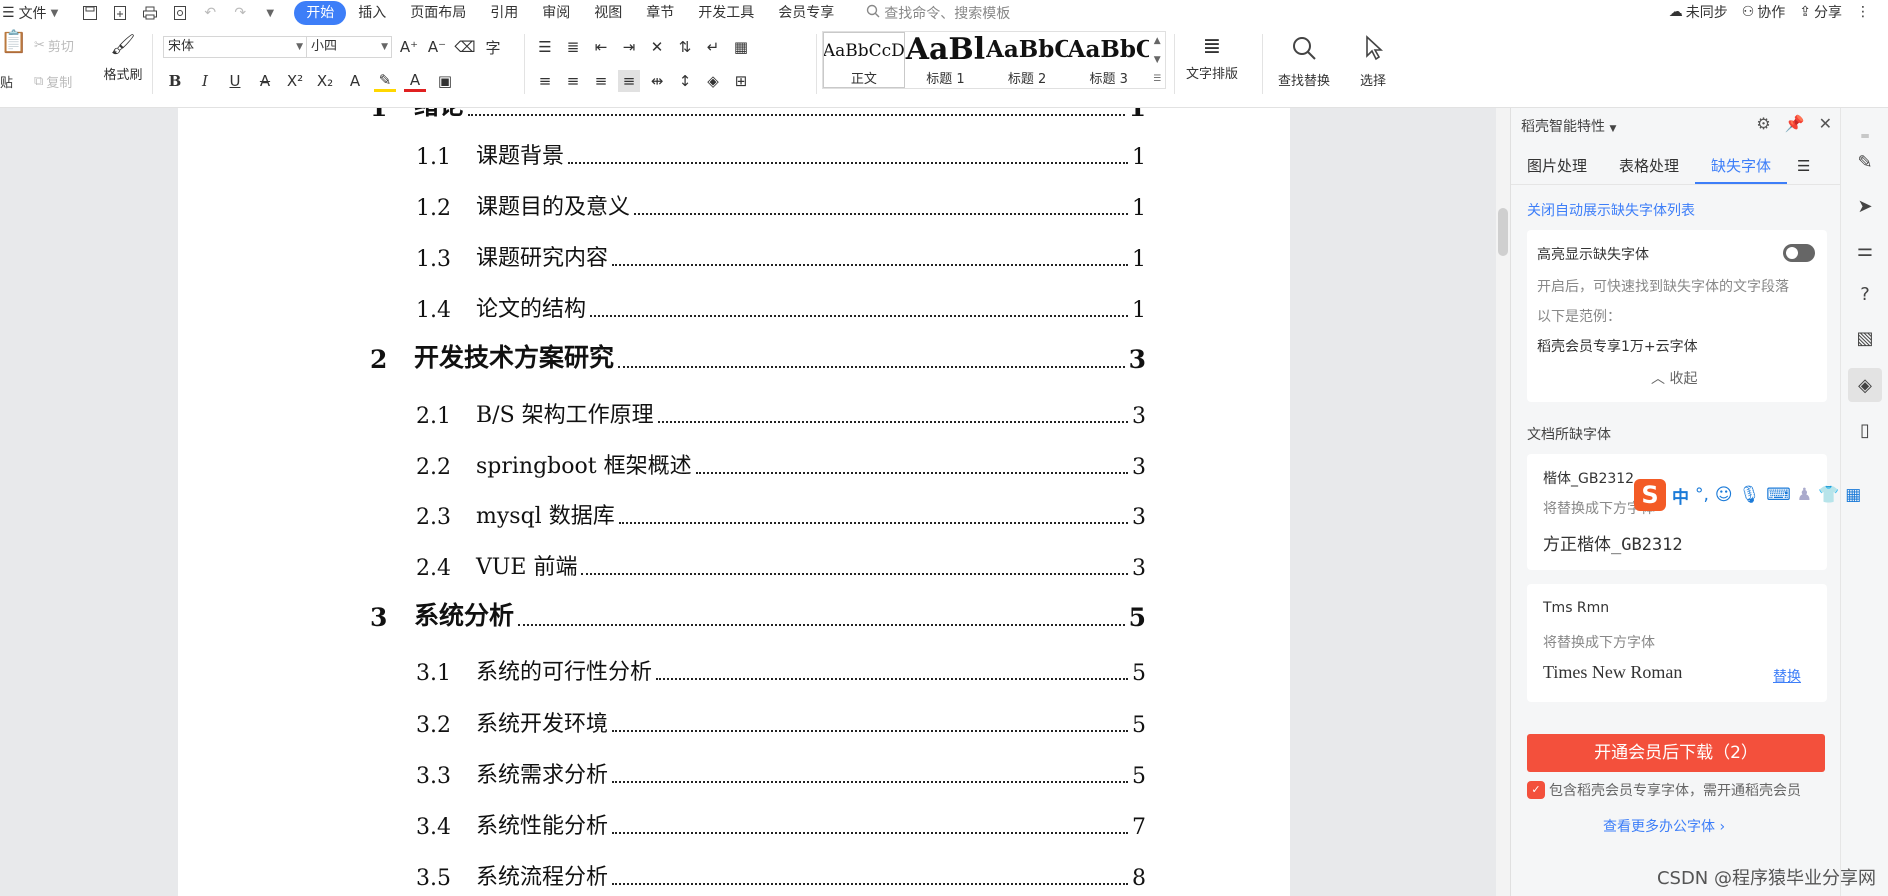  Describe the element at coordinates (781, 254) in the screenshot. I see `toc-entry: 1.3 课题研究内容 1` at that location.